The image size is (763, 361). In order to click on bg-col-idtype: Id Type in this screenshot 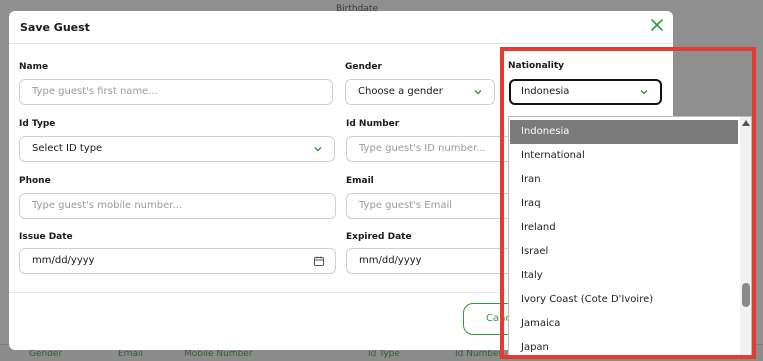, I will do `click(384, 354)`.